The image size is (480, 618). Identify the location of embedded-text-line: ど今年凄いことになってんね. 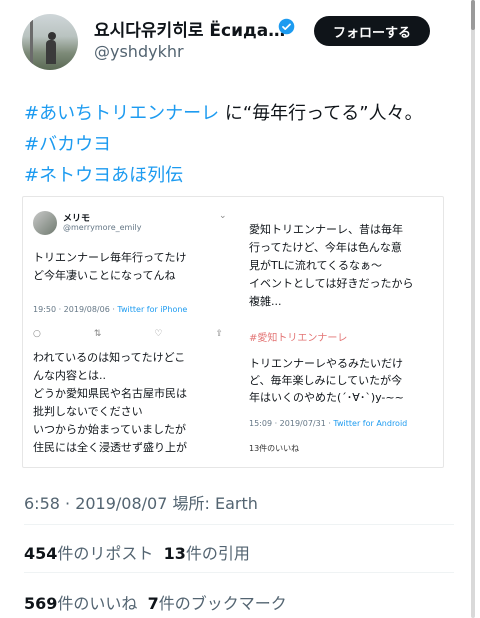
(104, 275).